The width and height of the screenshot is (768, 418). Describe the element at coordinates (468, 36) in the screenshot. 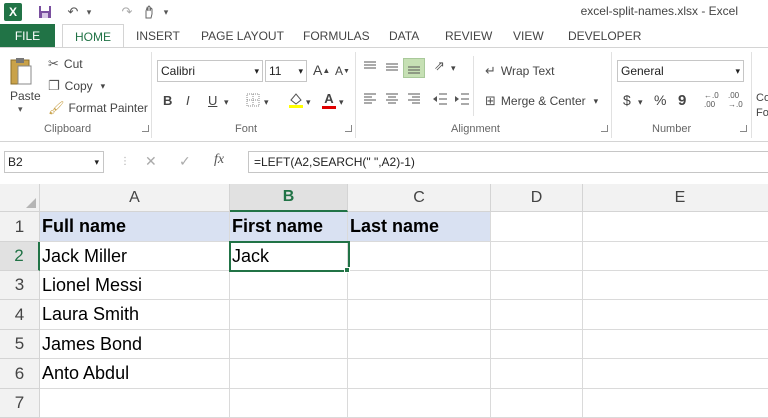

I see `tab-review: REVIEW` at that location.